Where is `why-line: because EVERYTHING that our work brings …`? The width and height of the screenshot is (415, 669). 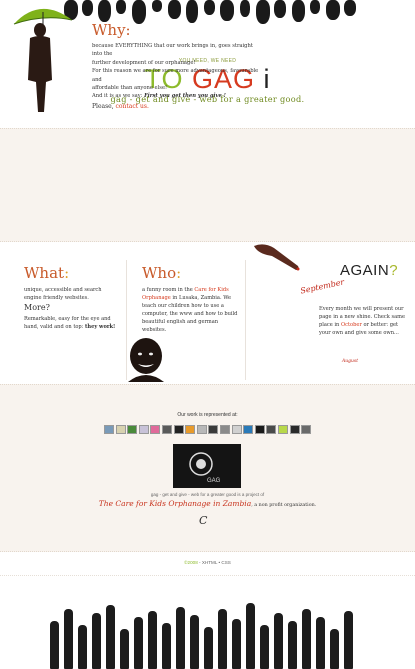
why-line: because EVERYTHING that our work brings … is located at coordinates (172, 50).